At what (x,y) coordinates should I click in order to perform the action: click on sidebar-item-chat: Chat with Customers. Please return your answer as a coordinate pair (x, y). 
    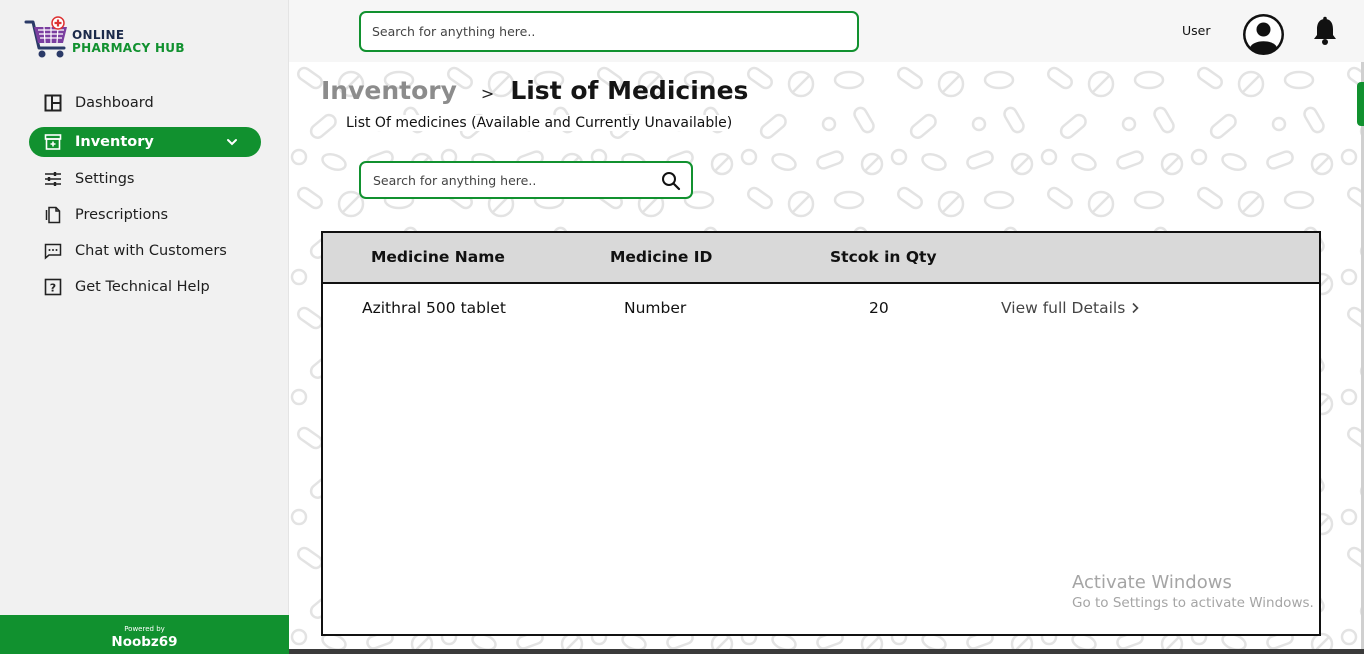
    Looking at the image, I should click on (145, 251).